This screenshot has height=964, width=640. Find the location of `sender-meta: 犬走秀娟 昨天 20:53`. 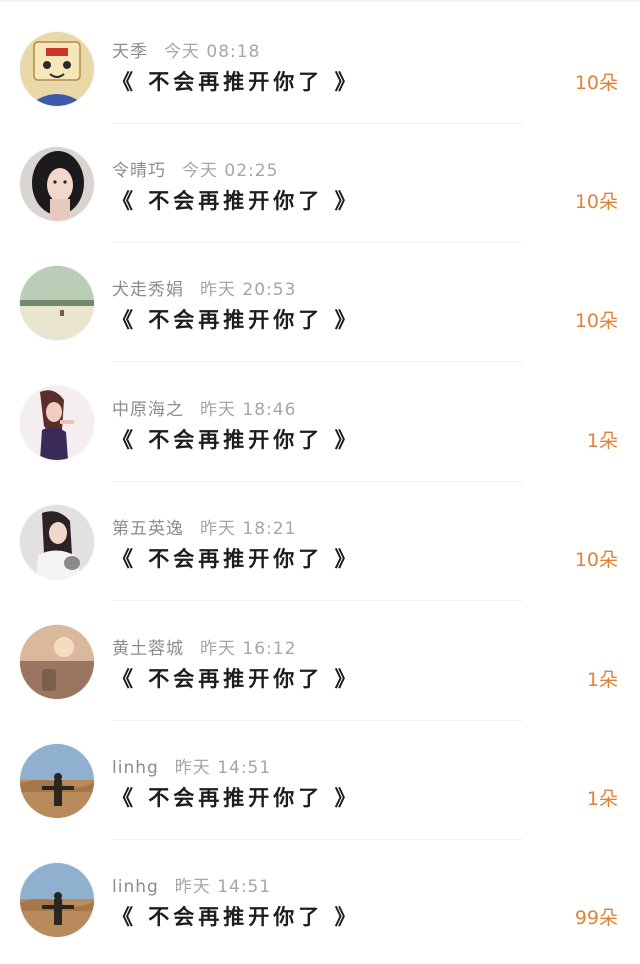

sender-meta: 犬走秀娟 昨天 20:53 is located at coordinates (204, 287).